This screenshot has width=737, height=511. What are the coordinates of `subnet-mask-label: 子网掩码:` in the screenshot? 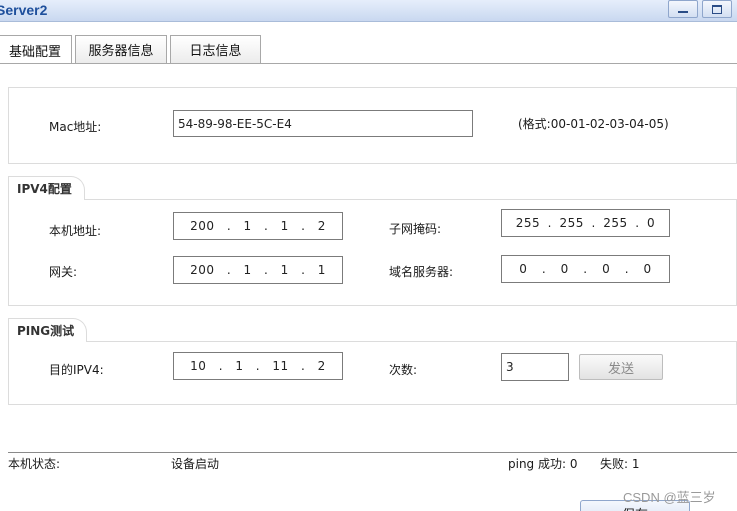 It's located at (415, 229).